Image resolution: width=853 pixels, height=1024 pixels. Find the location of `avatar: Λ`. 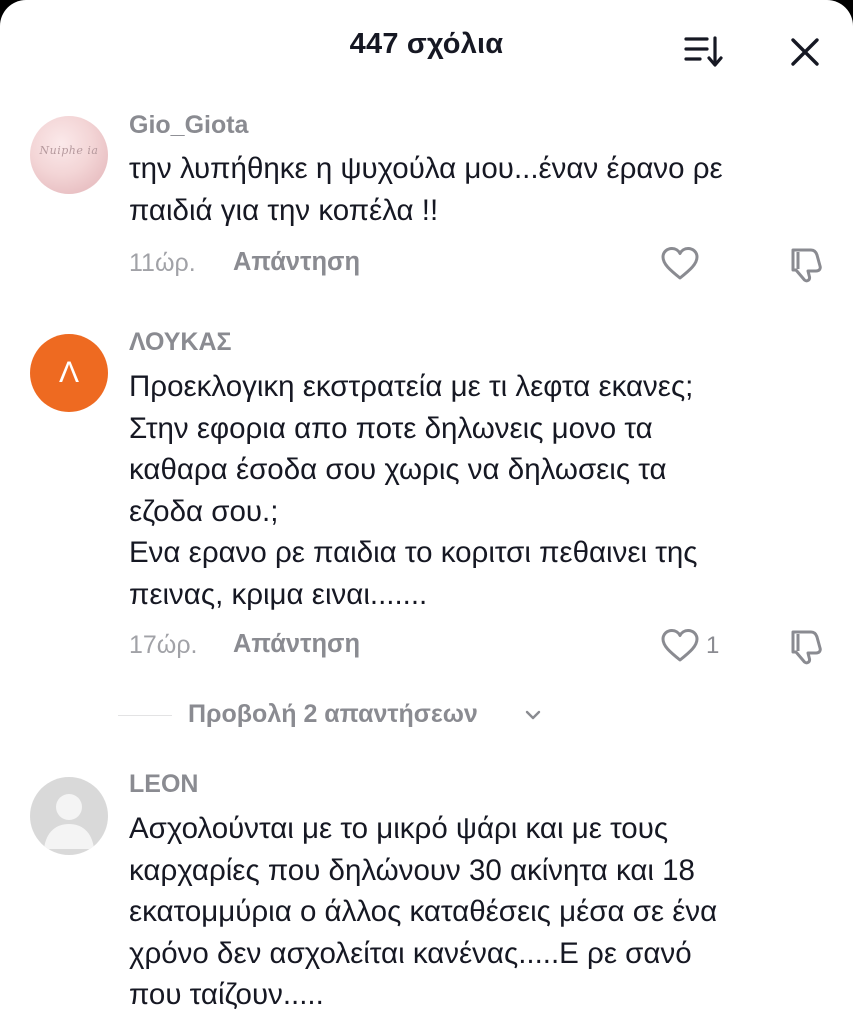

avatar: Λ is located at coordinates (69, 373).